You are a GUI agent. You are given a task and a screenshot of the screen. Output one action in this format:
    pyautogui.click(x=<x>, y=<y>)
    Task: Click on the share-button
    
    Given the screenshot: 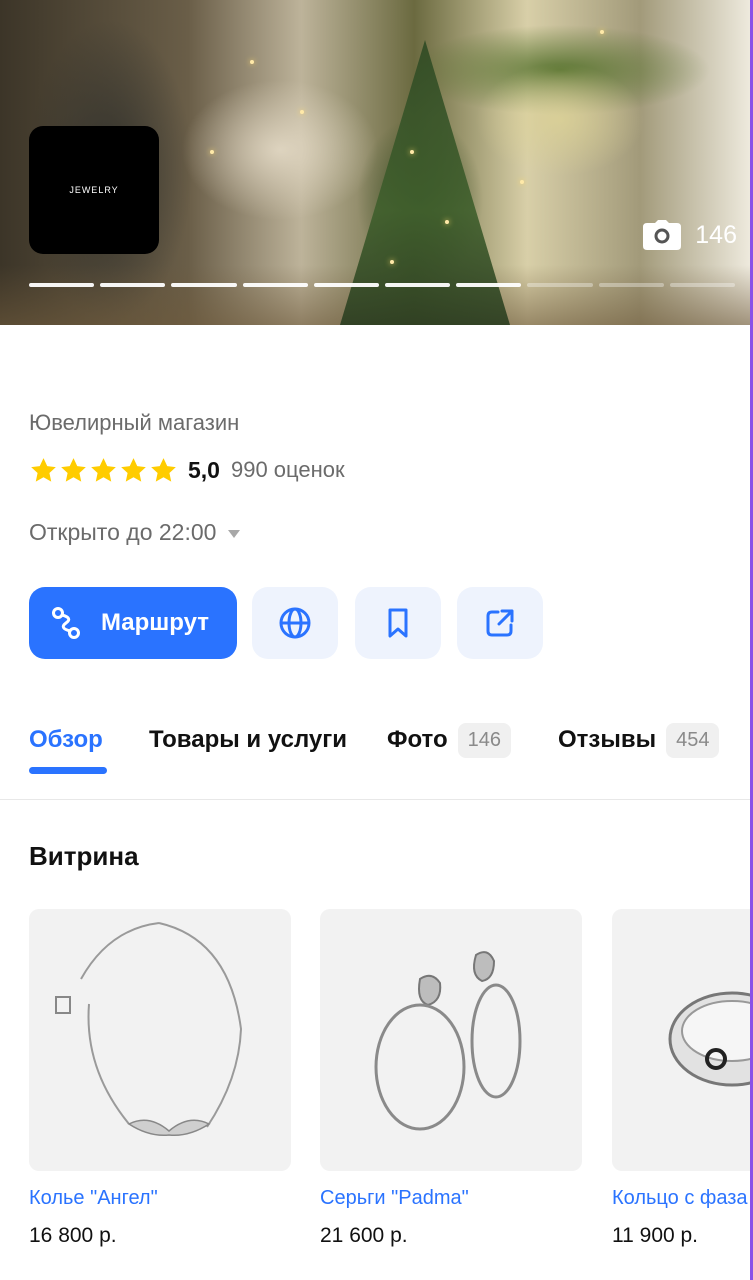 What is the action you would take?
    pyautogui.click(x=500, y=623)
    